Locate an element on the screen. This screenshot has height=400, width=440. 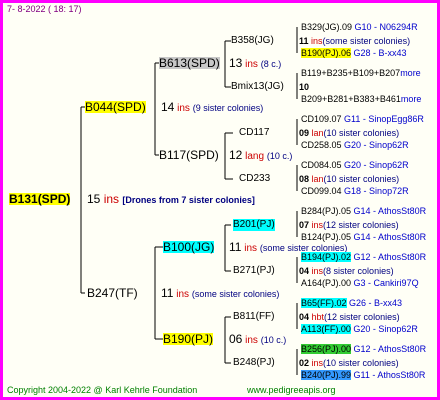
gen4-row-8: CD099.04 G18 - Sinop72R is located at coordinates (355, 191).